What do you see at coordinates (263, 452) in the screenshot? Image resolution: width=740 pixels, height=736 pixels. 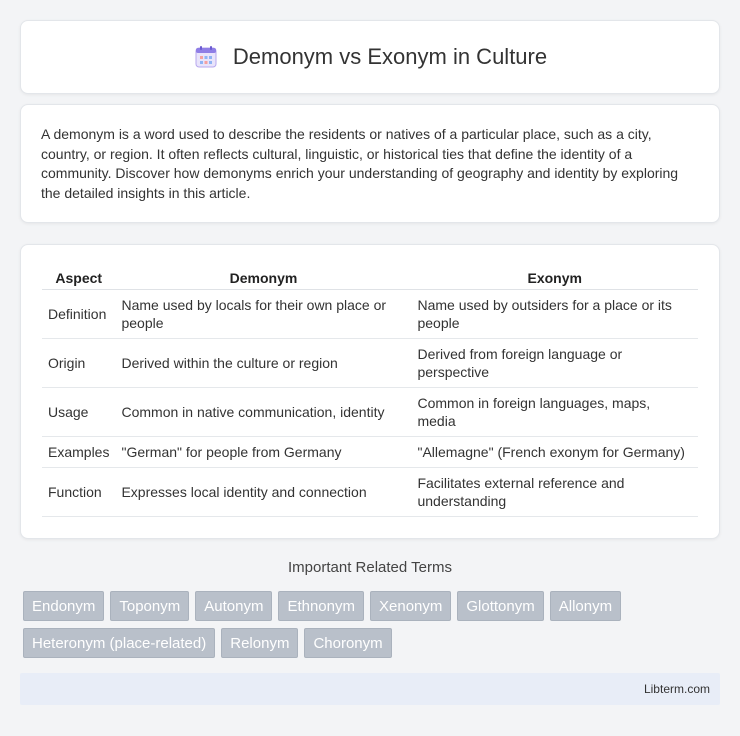 I see `table-cell: "German" for people from Germany` at bounding box center [263, 452].